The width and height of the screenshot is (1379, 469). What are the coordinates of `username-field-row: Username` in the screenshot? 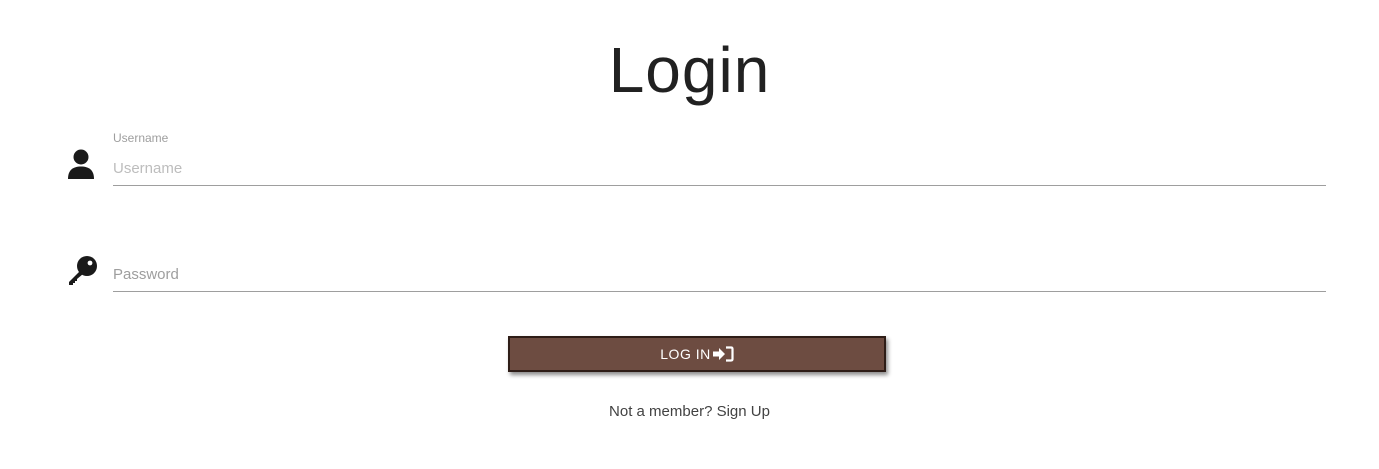 It's located at (696, 160).